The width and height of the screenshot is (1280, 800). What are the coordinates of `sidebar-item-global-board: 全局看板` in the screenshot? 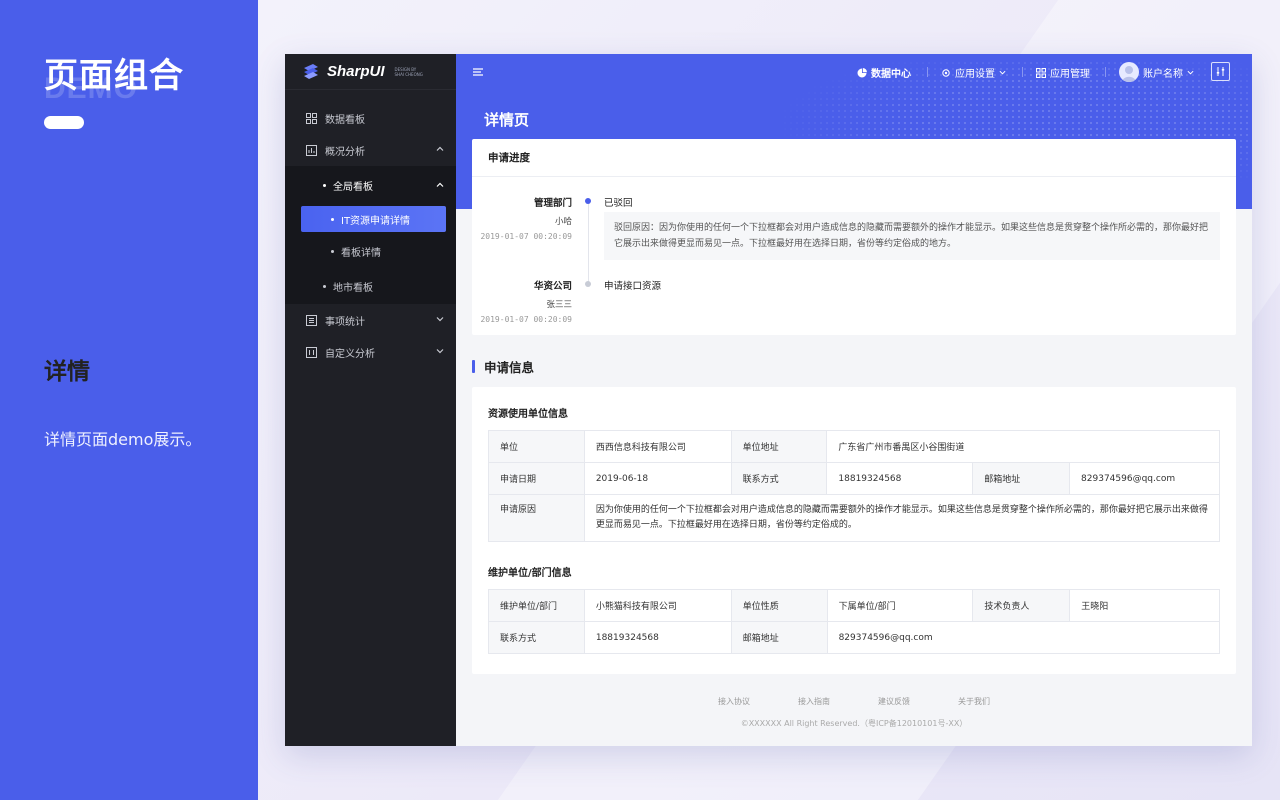 It's located at (370, 185).